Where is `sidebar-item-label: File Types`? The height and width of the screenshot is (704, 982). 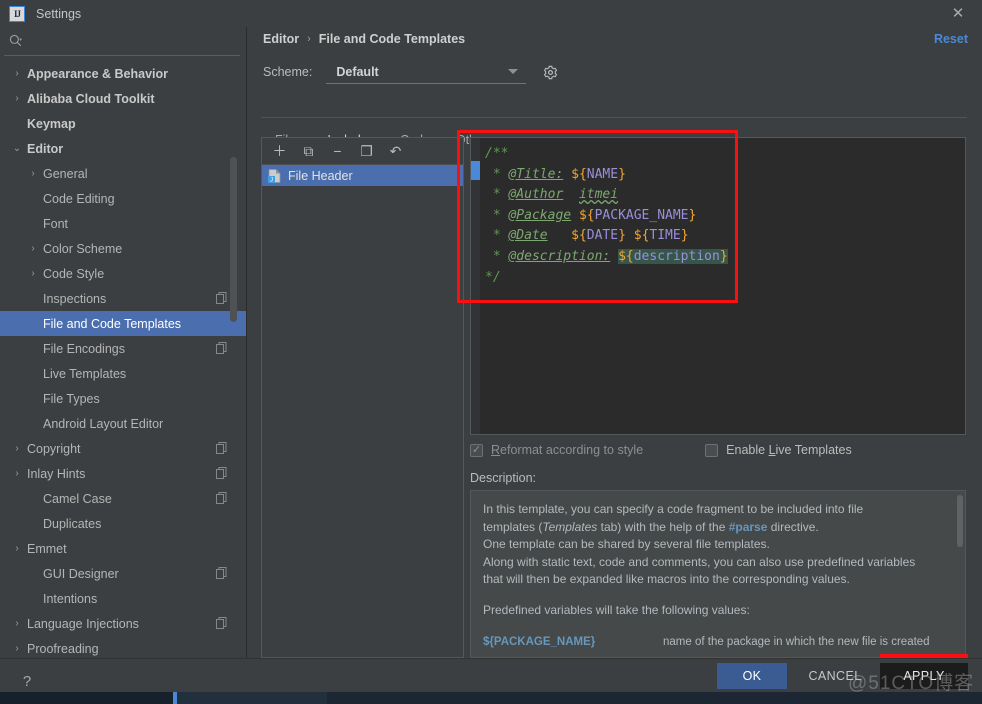
sidebar-item-label: File Types is located at coordinates (71, 398).